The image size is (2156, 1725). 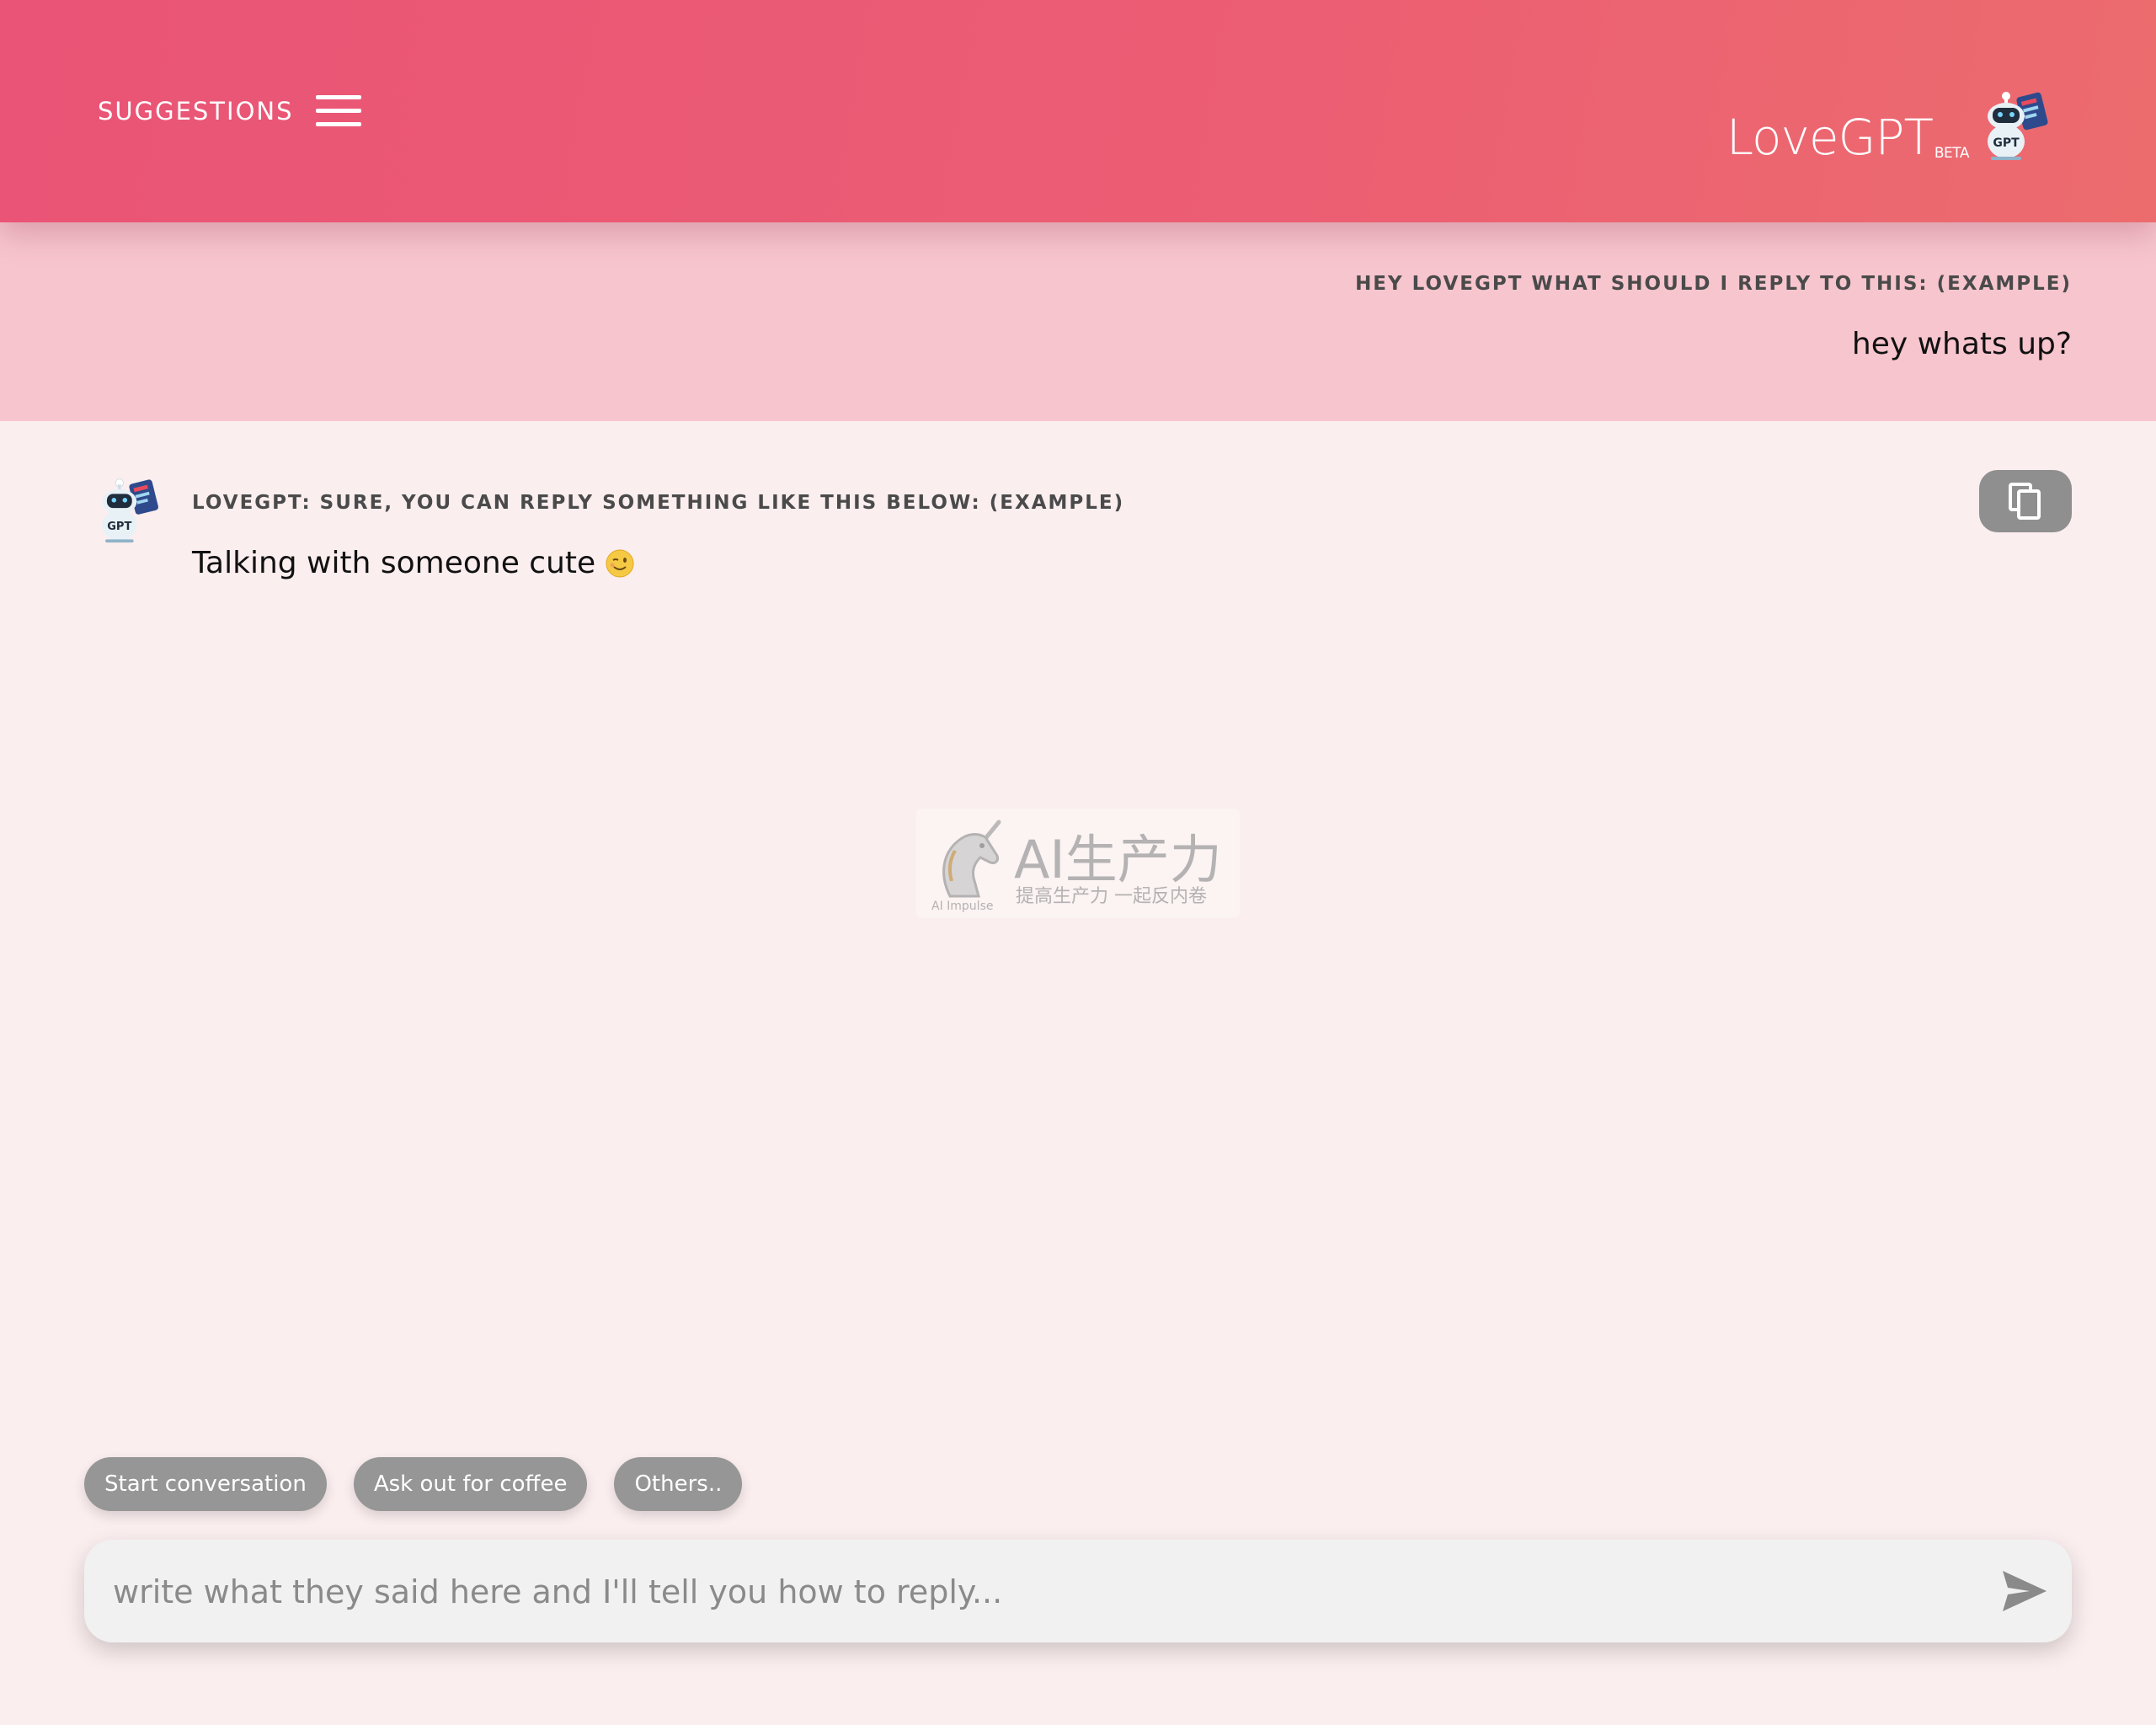 What do you see at coordinates (1039, 1592) in the screenshot?
I see `message-input` at bounding box center [1039, 1592].